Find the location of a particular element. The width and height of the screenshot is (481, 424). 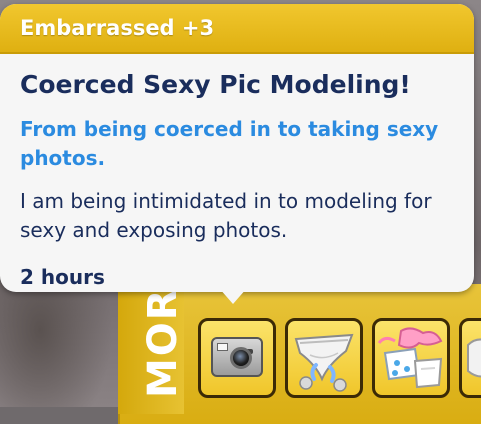

moodlet-clothing-pile is located at coordinates (411, 358).